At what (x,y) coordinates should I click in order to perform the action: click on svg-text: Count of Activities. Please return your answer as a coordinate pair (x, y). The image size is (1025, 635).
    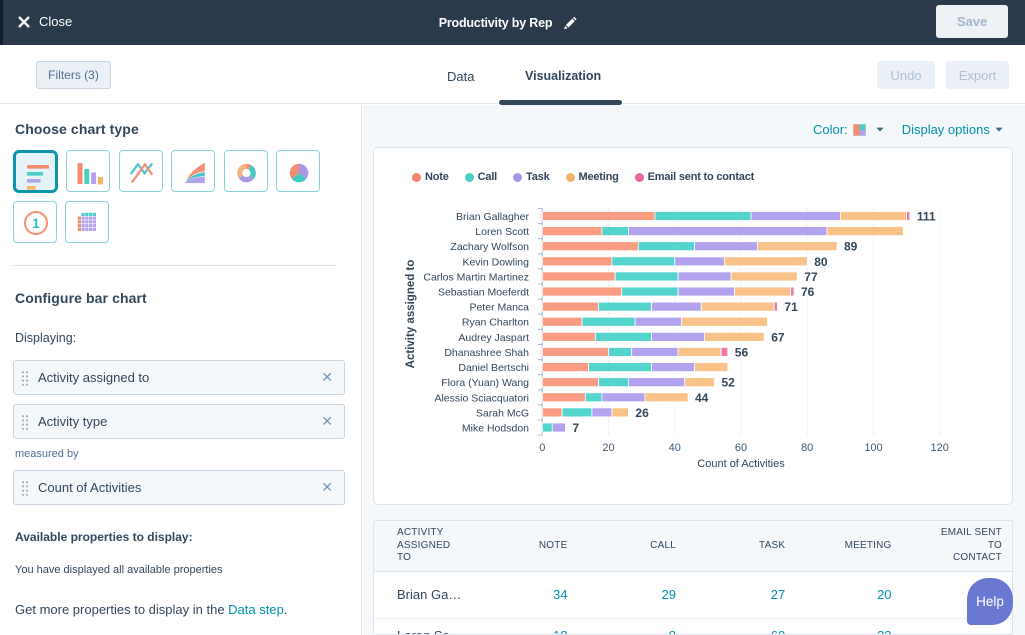
    Looking at the image, I should click on (741, 464).